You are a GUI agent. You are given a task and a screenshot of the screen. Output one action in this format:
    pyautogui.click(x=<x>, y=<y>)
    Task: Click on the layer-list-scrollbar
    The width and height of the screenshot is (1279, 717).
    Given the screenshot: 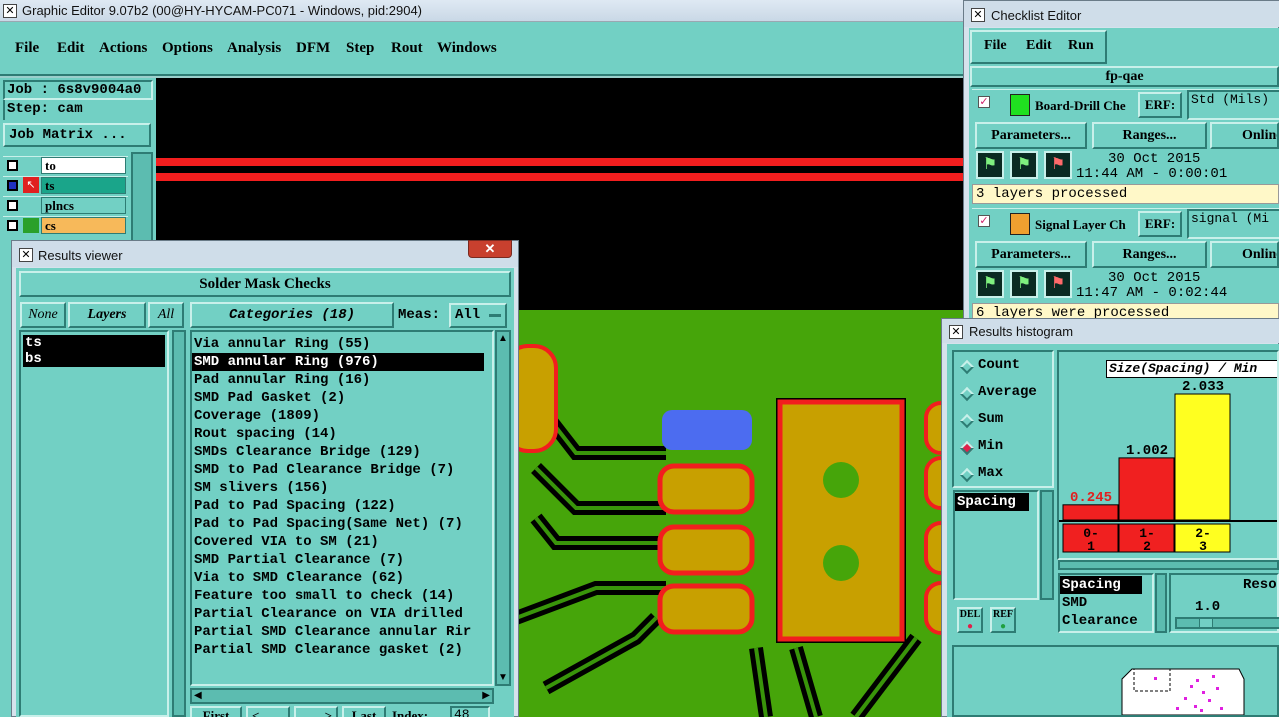 What is the action you would take?
    pyautogui.click(x=179, y=523)
    